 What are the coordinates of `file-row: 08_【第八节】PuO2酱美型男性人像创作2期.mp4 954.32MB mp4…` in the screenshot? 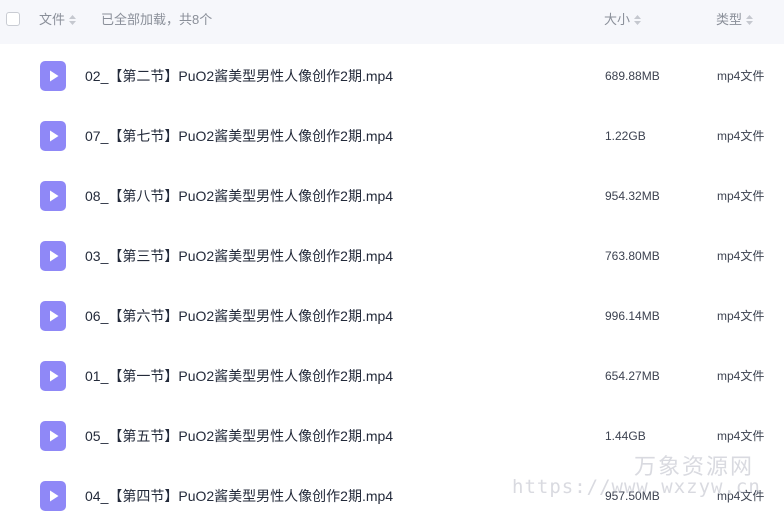 It's located at (392, 196).